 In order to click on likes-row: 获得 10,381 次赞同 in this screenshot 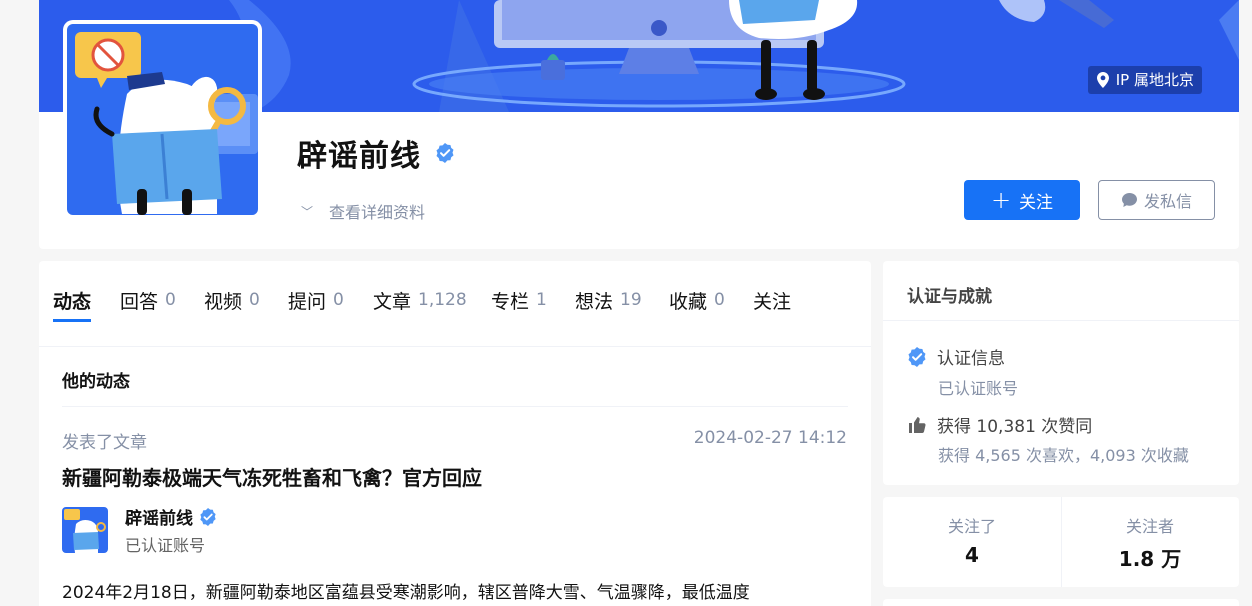, I will do `click(999, 424)`.